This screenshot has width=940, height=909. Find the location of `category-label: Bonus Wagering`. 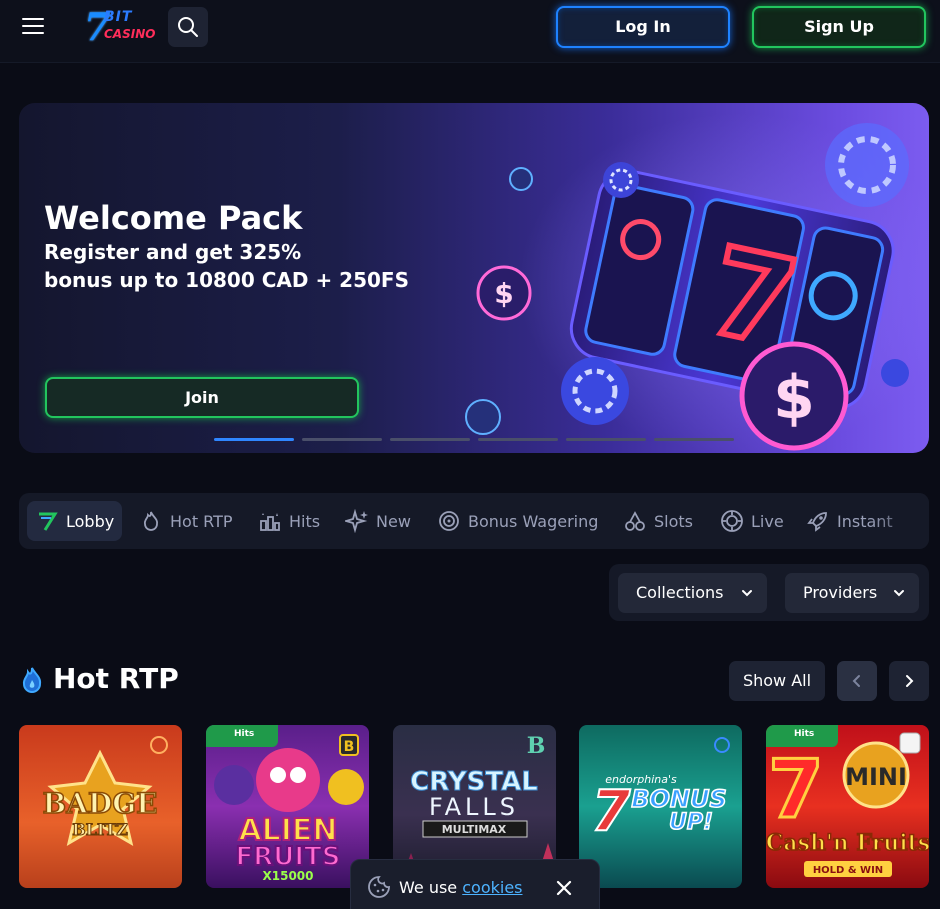

category-label: Bonus Wagering is located at coordinates (533, 521).